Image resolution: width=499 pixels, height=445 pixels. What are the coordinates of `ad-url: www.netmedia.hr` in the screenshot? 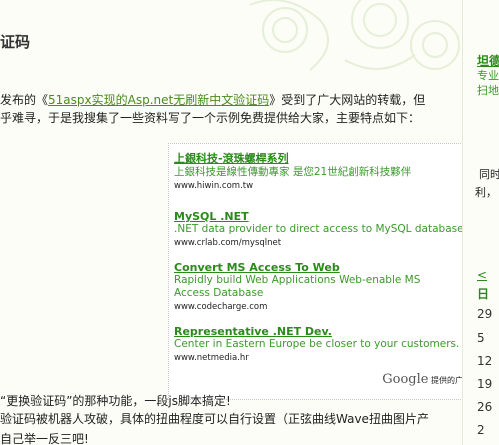 It's located at (318, 358).